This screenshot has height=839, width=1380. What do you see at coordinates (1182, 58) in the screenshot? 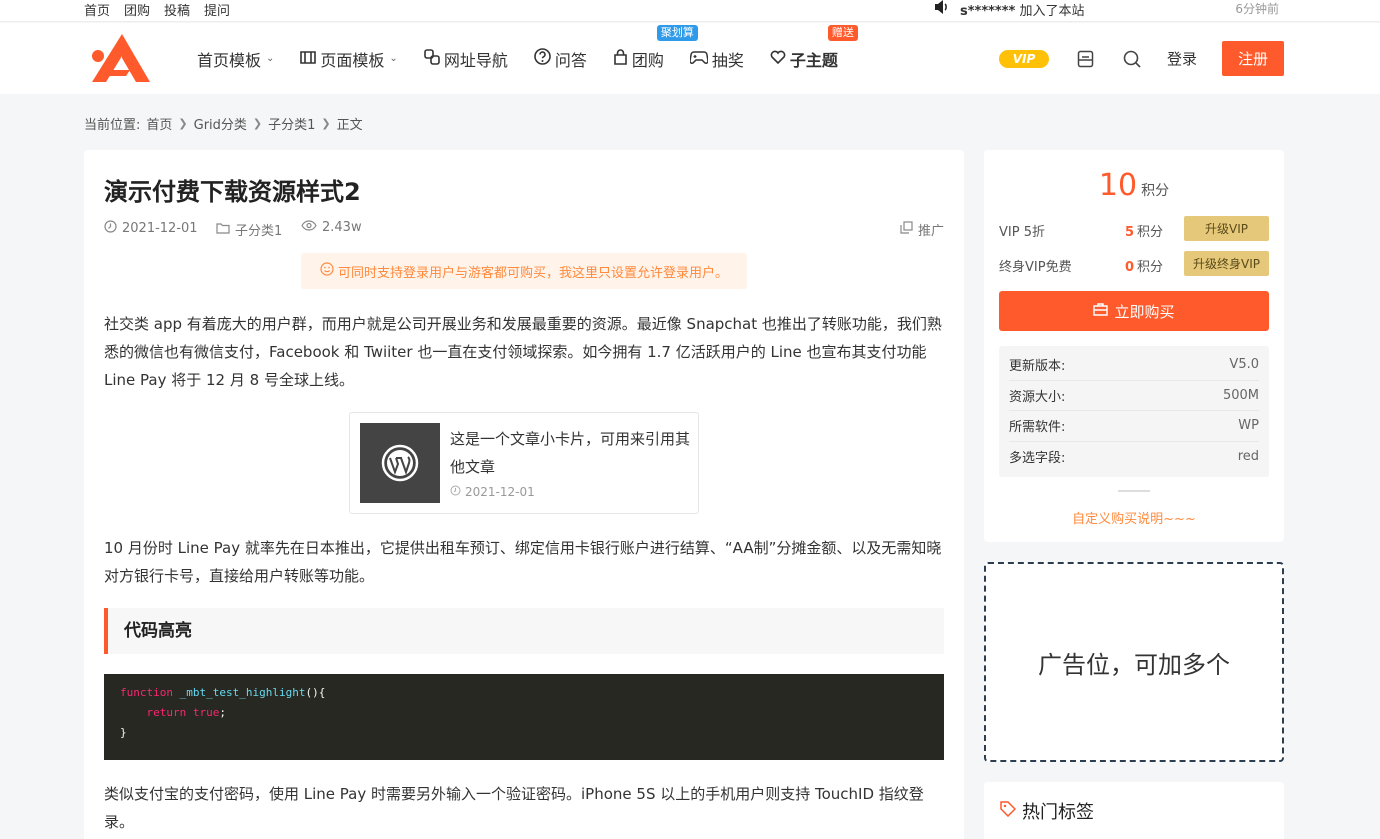
I see `login-link: 登录` at bounding box center [1182, 58].